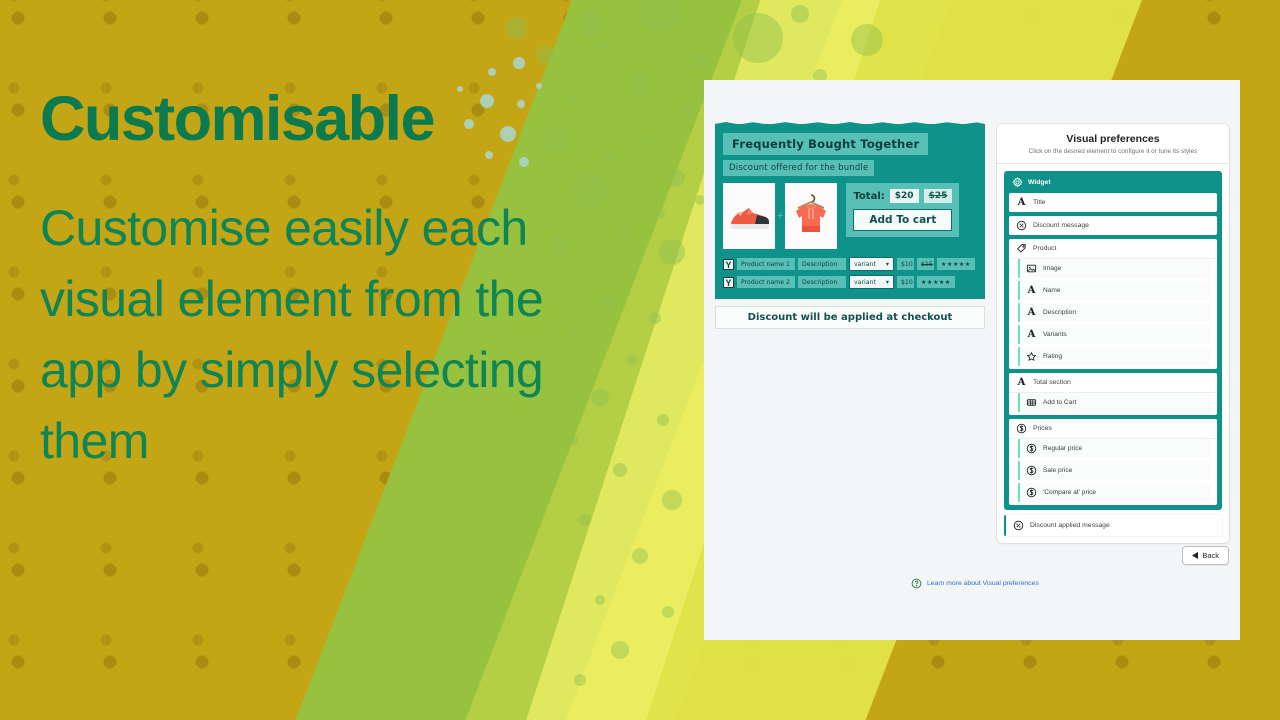 This screenshot has width=1280, height=720. I want to click on tree-subitem-label: Description, so click(1059, 312).